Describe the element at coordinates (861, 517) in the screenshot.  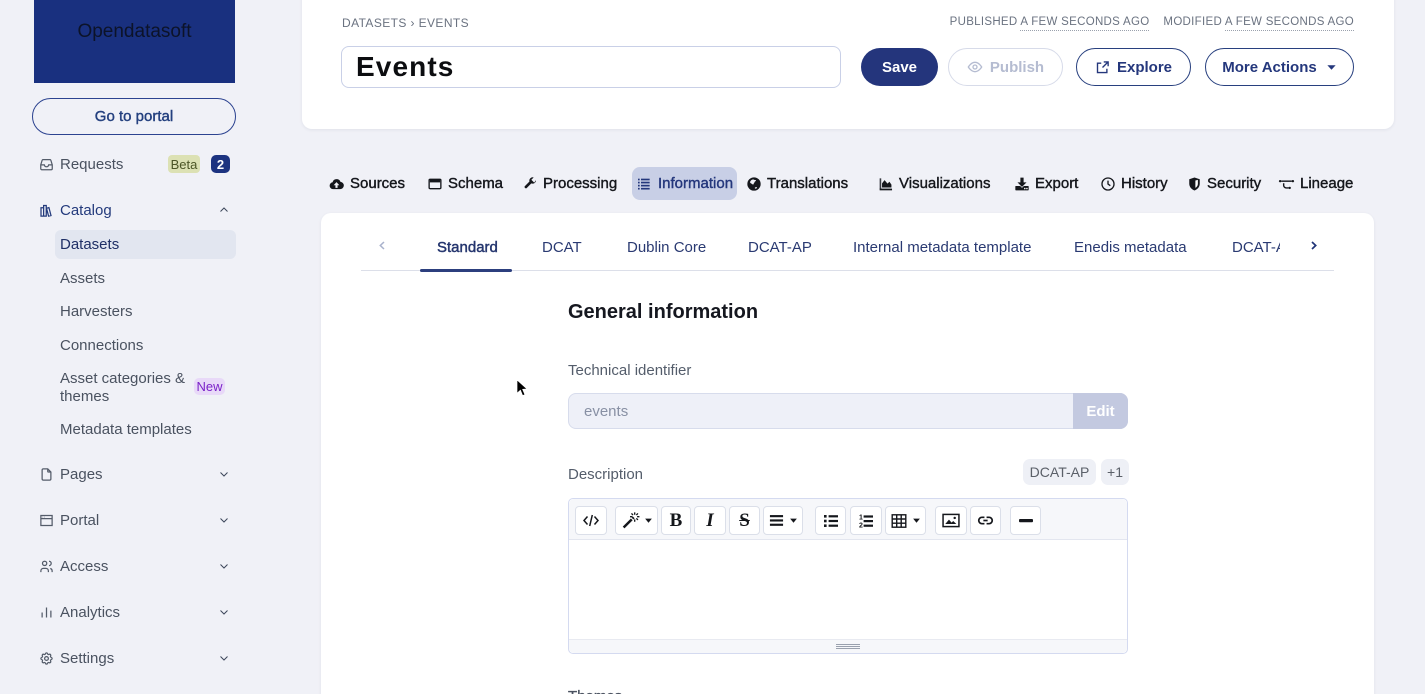
I see `svg-text: 1` at that location.